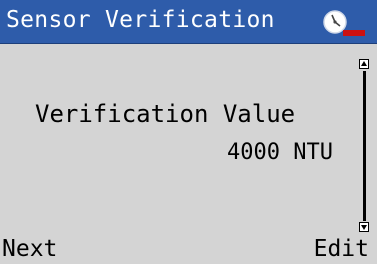  What do you see at coordinates (140, 20) in the screenshot?
I see `page-title: Sensor Verification` at bounding box center [140, 20].